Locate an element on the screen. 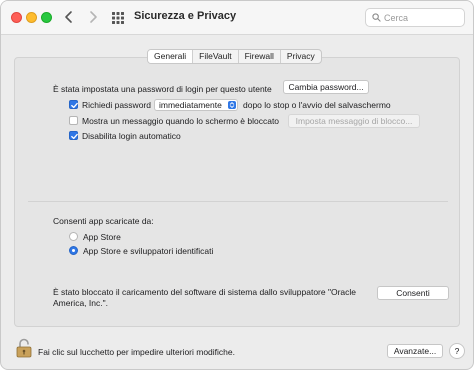 The height and width of the screenshot is (370, 474). require-password-select: immediatamente is located at coordinates (196, 105).